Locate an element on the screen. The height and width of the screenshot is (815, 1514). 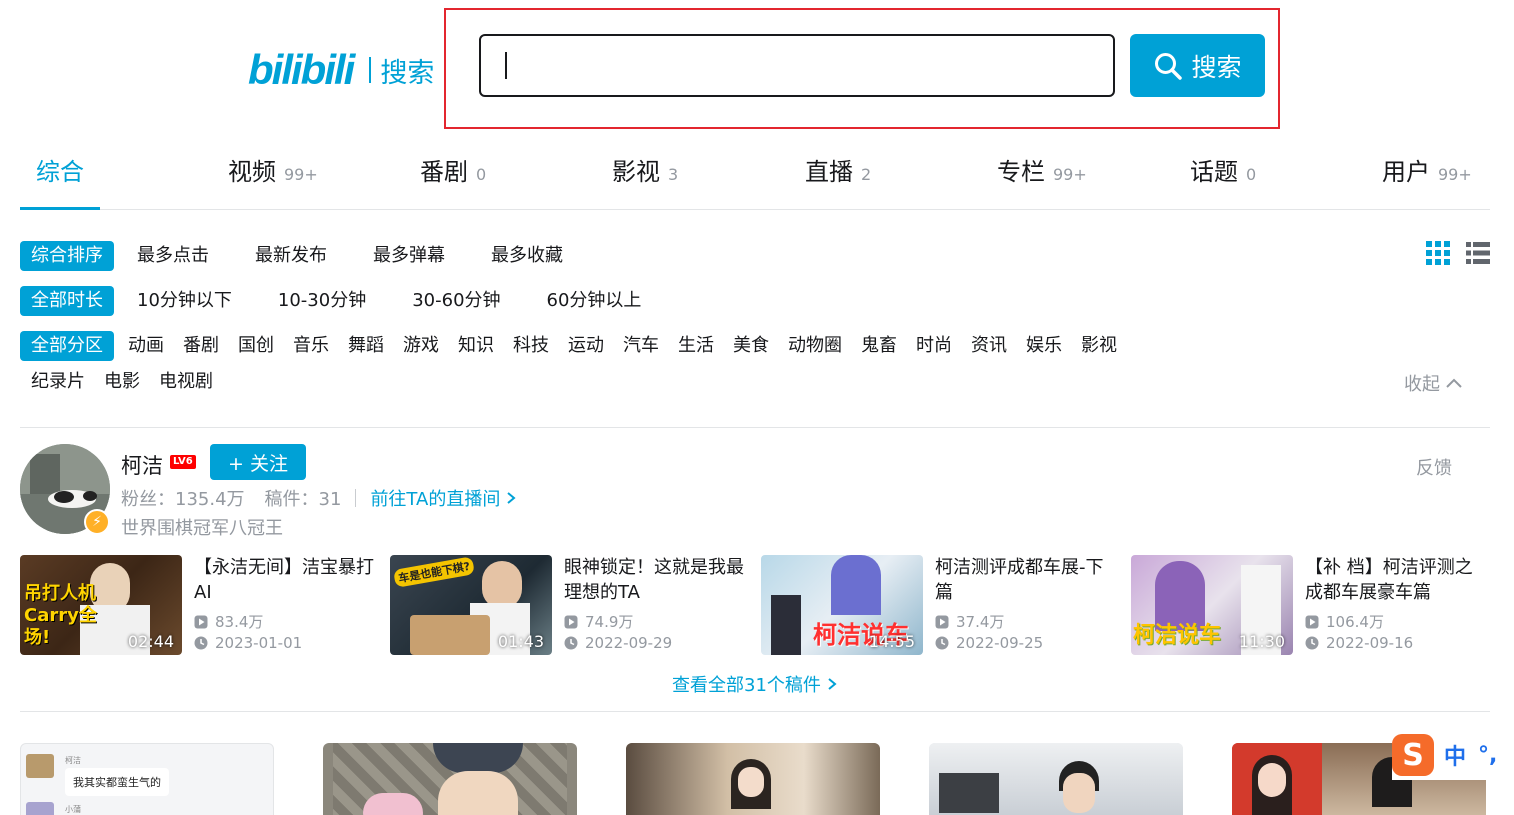
user-description: 世界围棋冠军八冠王 is located at coordinates (202, 528).